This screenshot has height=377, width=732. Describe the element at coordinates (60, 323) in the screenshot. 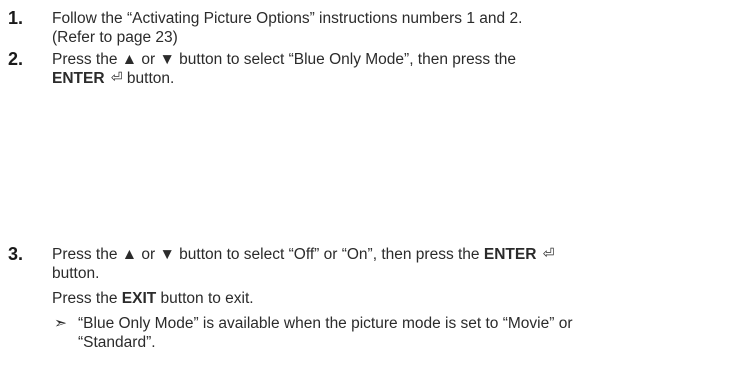

I see `note-arrow-icon: ➣` at that location.